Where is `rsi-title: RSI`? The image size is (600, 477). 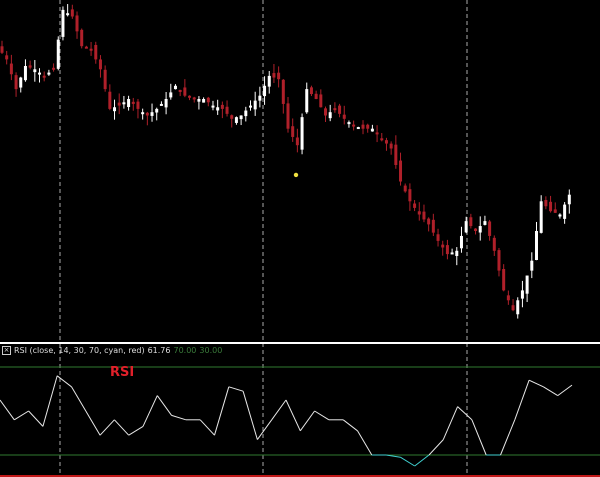 rsi-title: RSI is located at coordinates (122, 372).